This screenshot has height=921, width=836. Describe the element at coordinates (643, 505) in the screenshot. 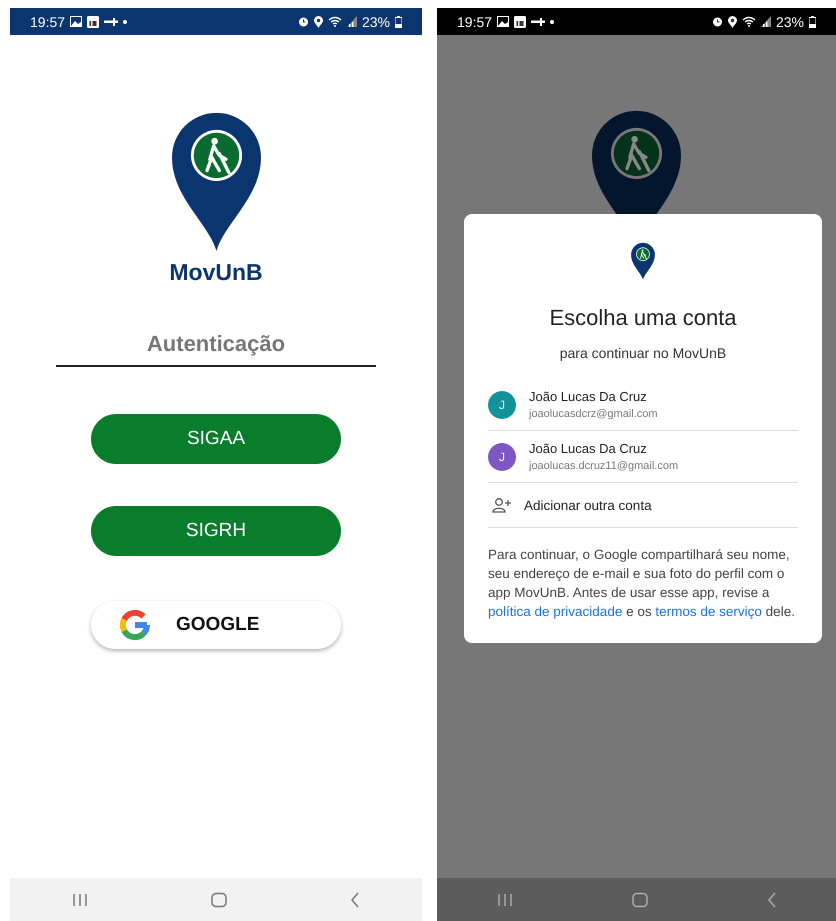

I see `add-account-button: Adicionar outra conta` at that location.